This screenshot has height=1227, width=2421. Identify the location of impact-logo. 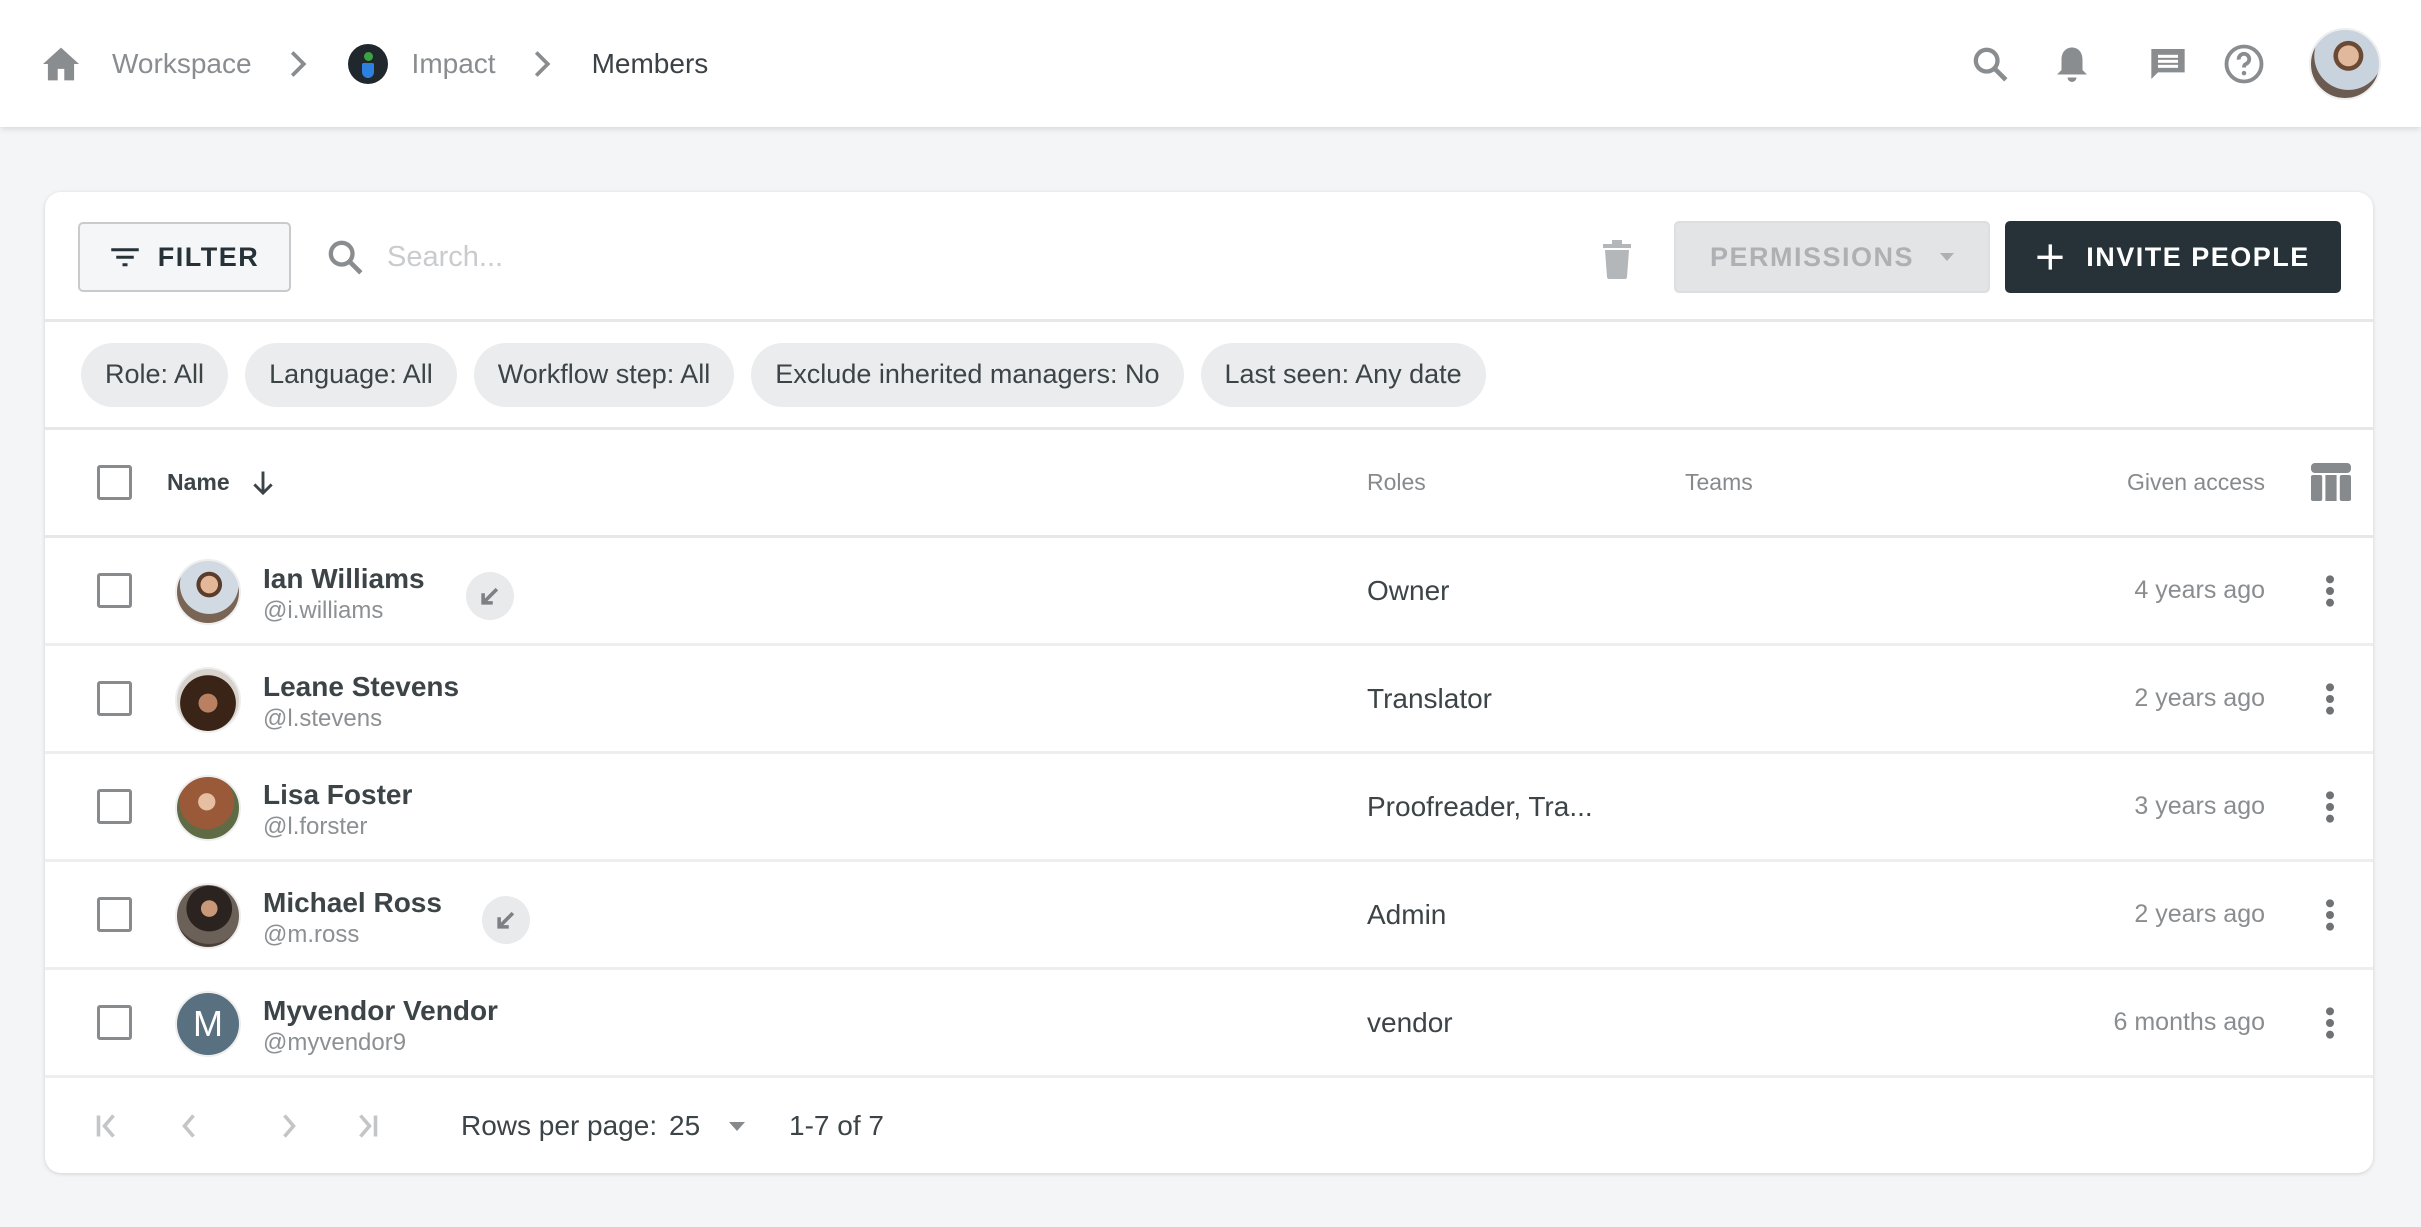
(367, 63).